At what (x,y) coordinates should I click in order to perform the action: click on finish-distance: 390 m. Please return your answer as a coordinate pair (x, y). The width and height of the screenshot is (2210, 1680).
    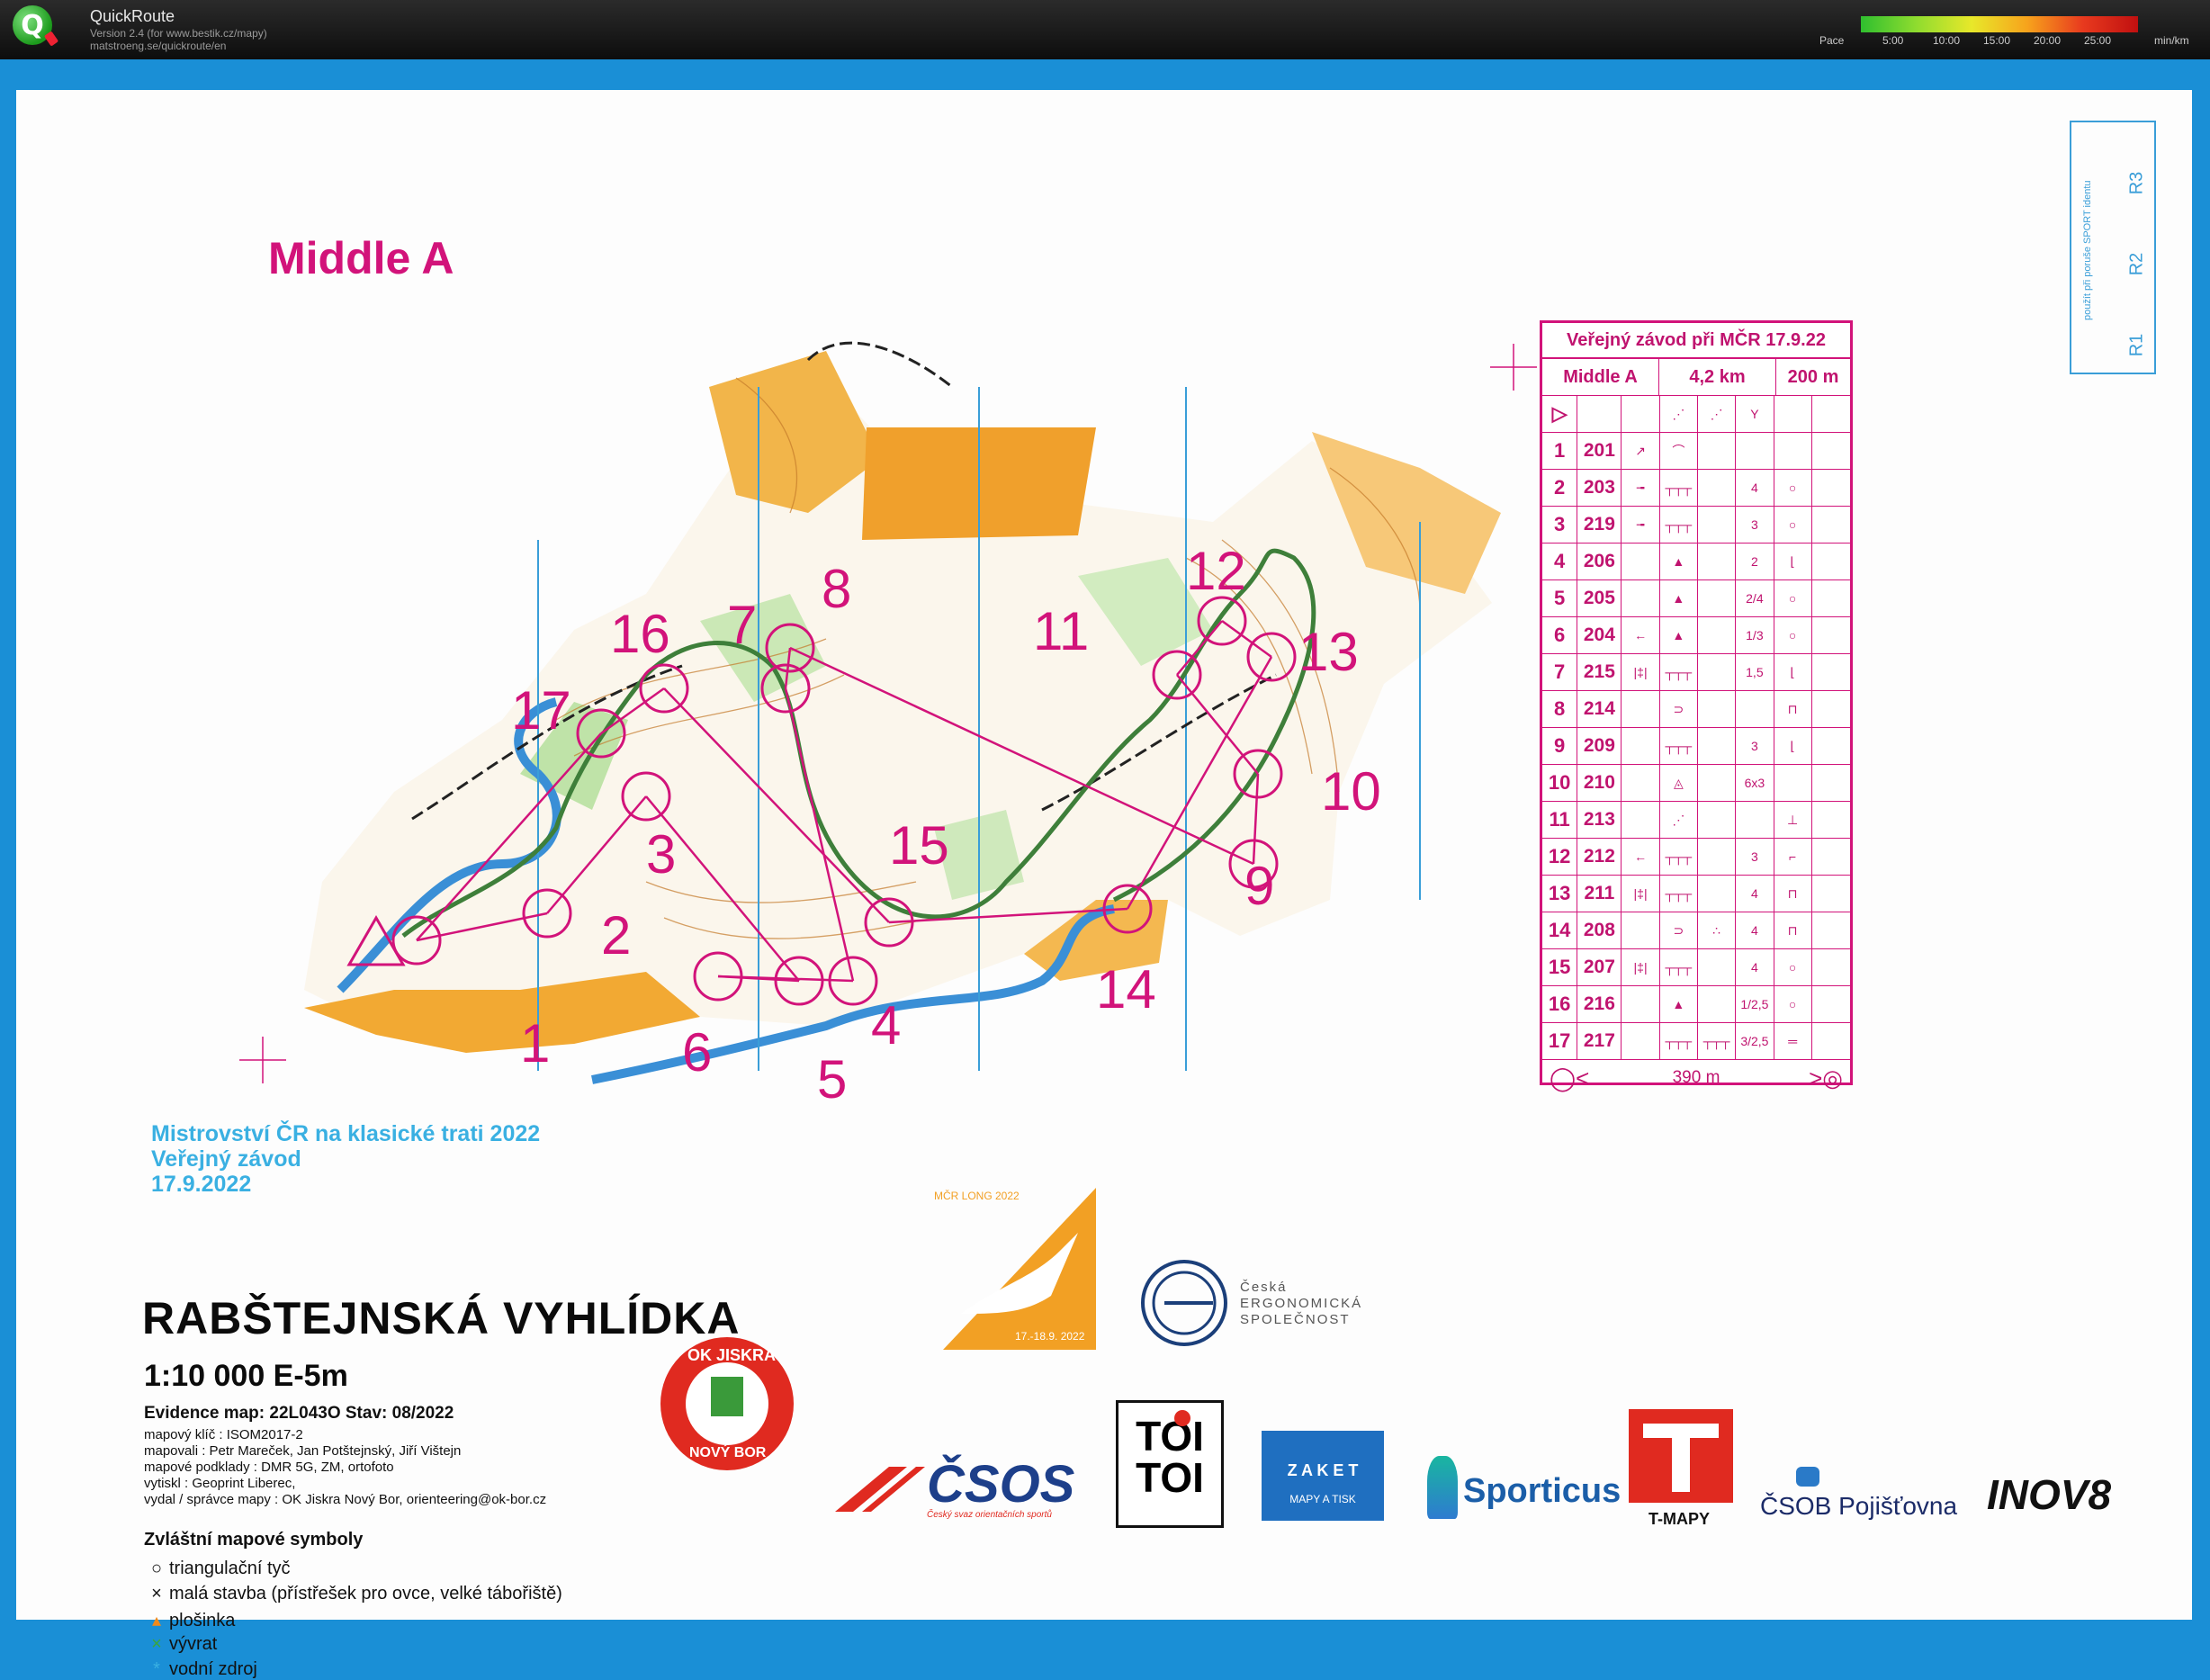
    Looking at the image, I should click on (1696, 1077).